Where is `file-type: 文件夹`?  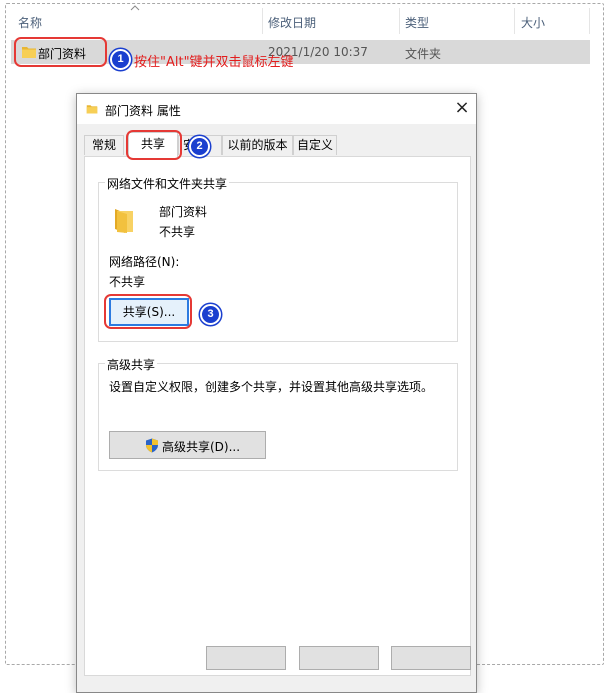 file-type: 文件夹 is located at coordinates (423, 54).